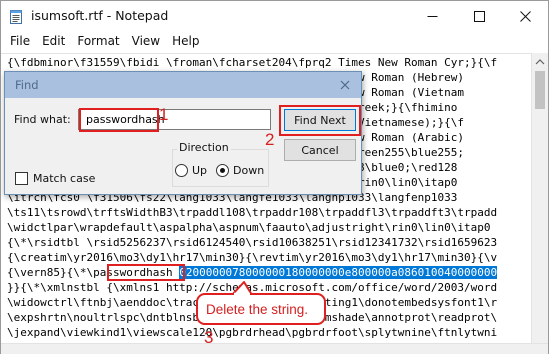 The height and width of the screenshot is (354, 549). I want to click on password-hash-highlight-box, so click(146, 272).